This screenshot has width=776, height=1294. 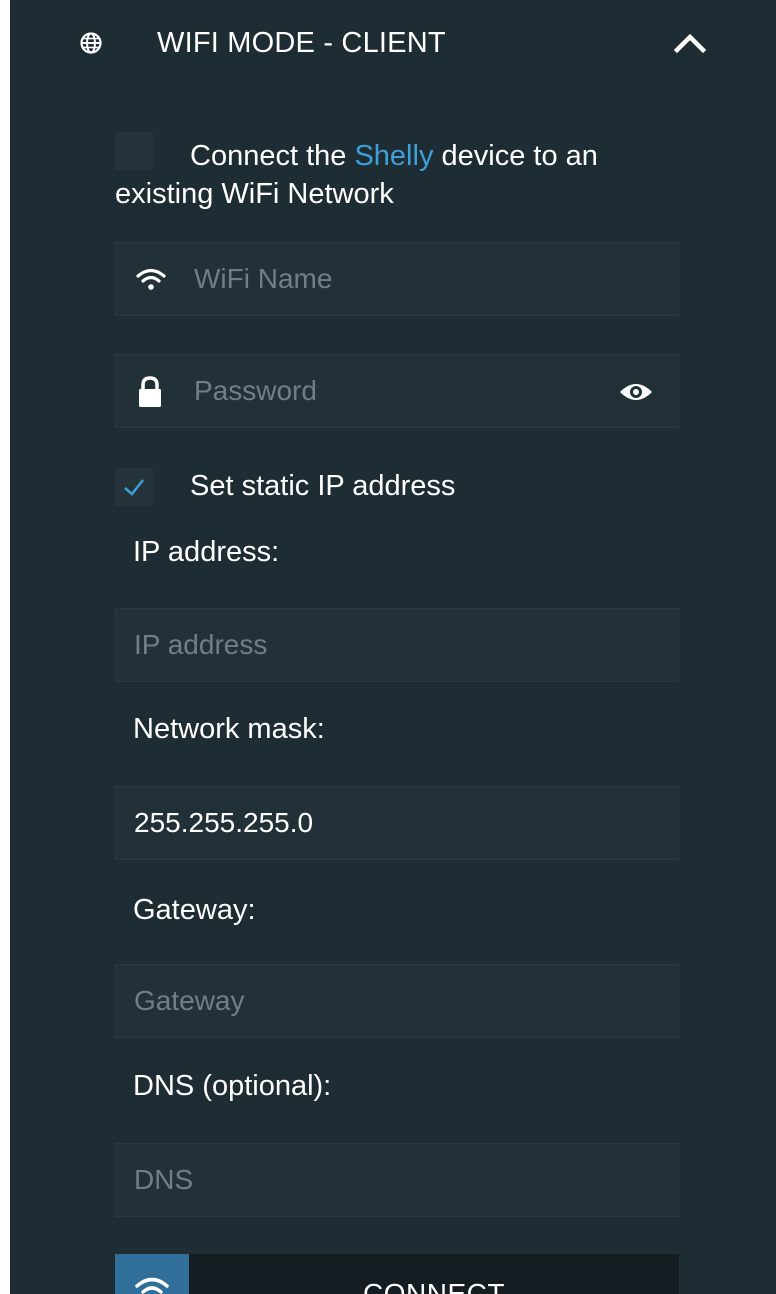 I want to click on network-mask-field, so click(x=397, y=823).